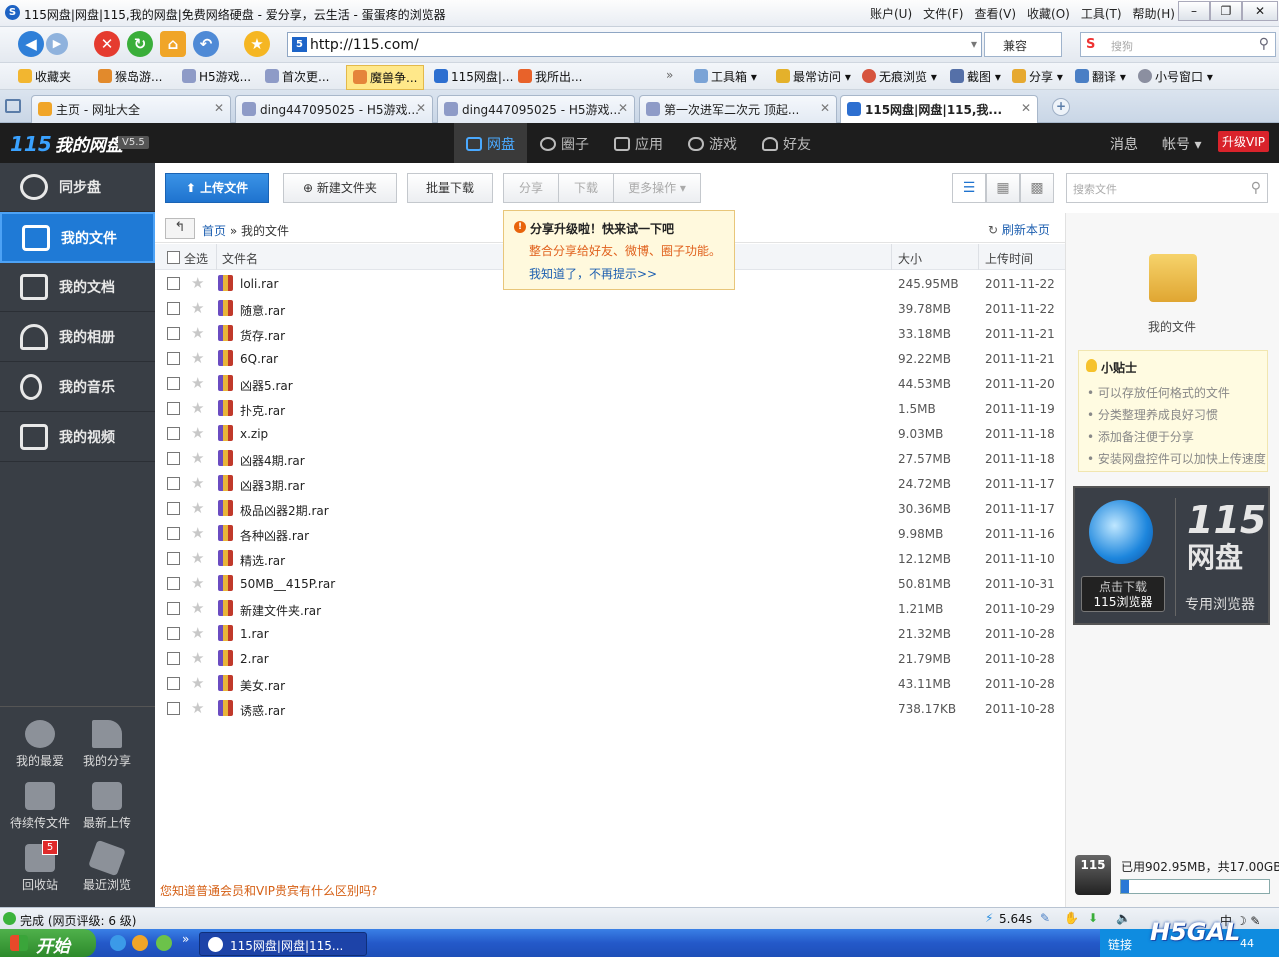 Image resolution: width=1279 pixels, height=957 pixels. Describe the element at coordinates (268, 890) in the screenshot. I see `vip-difference-link: 您知道普通会员和VIP贵宾有什么区别吗?` at that location.